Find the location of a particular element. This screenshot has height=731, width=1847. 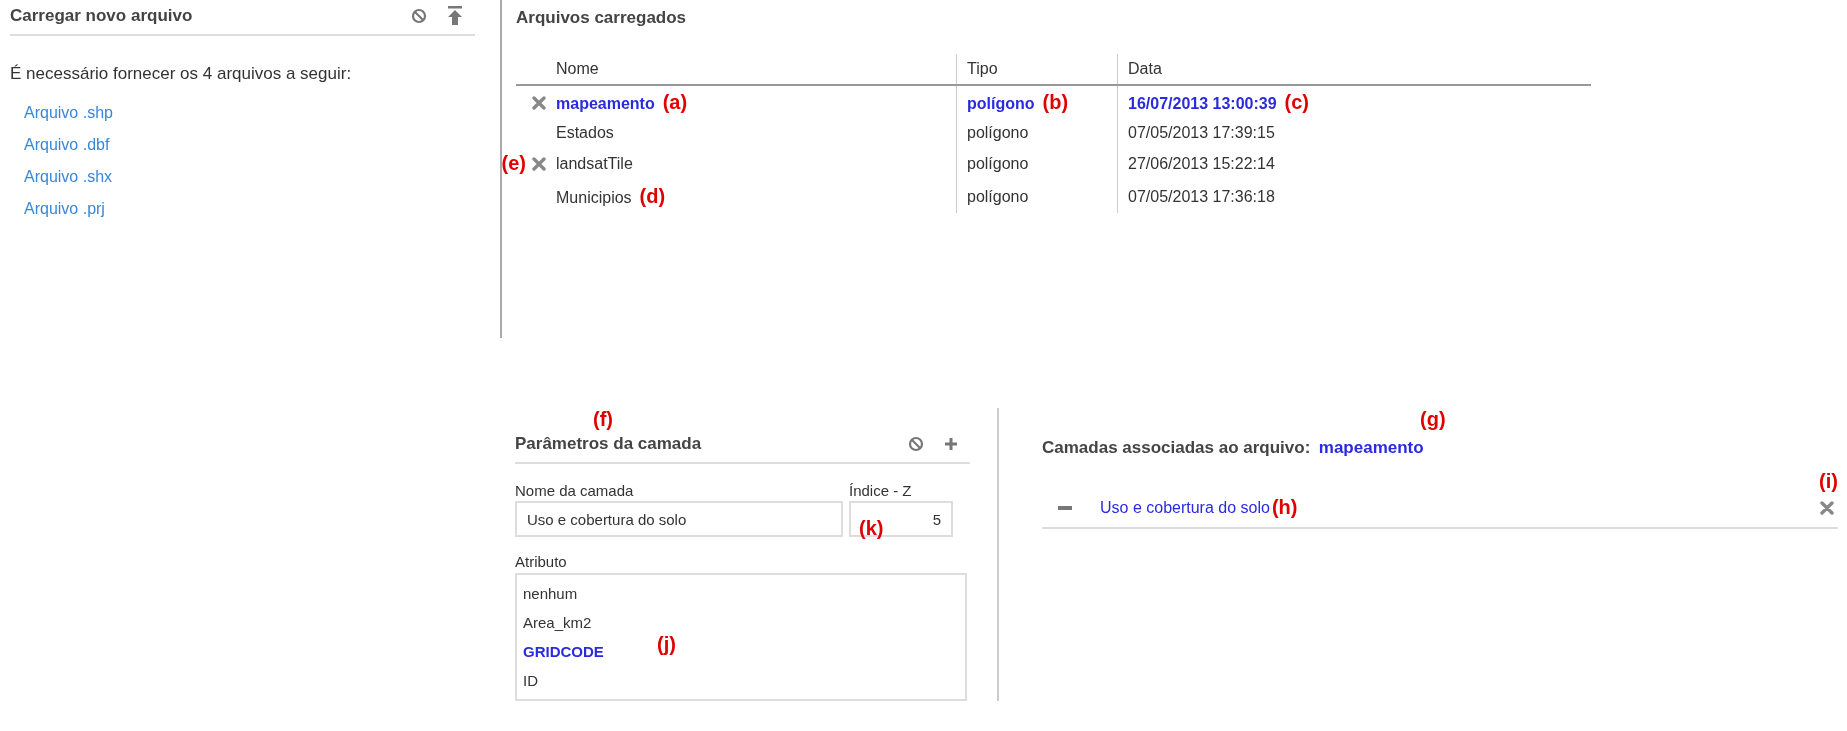

list-option: ID is located at coordinates (530, 680).